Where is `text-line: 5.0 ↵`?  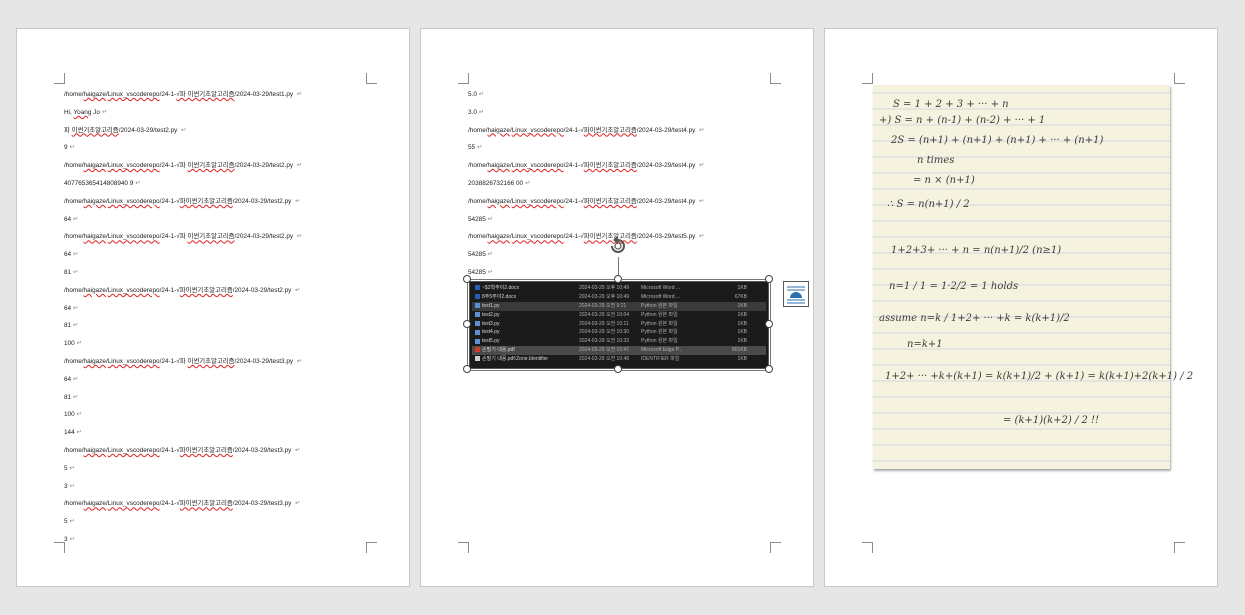 text-line: 5.0 ↵ is located at coordinates (625, 95).